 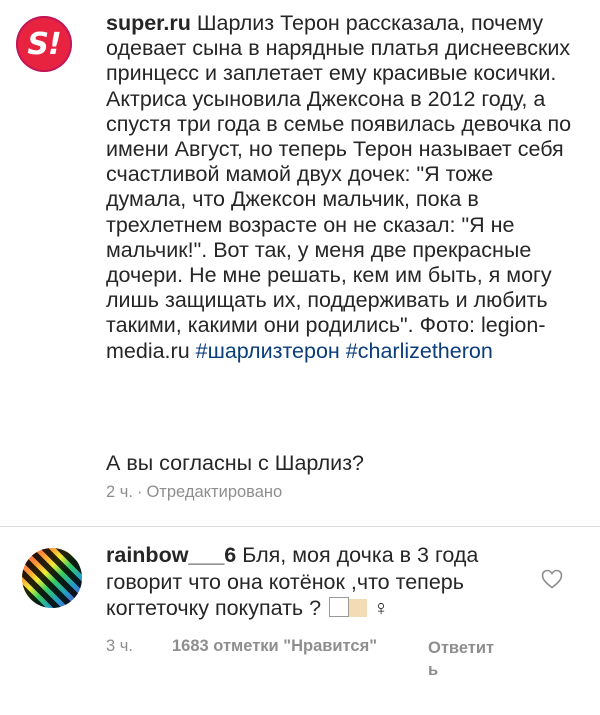 What do you see at coordinates (381, 608) in the screenshot?
I see `female-sign-icon: ♀` at bounding box center [381, 608].